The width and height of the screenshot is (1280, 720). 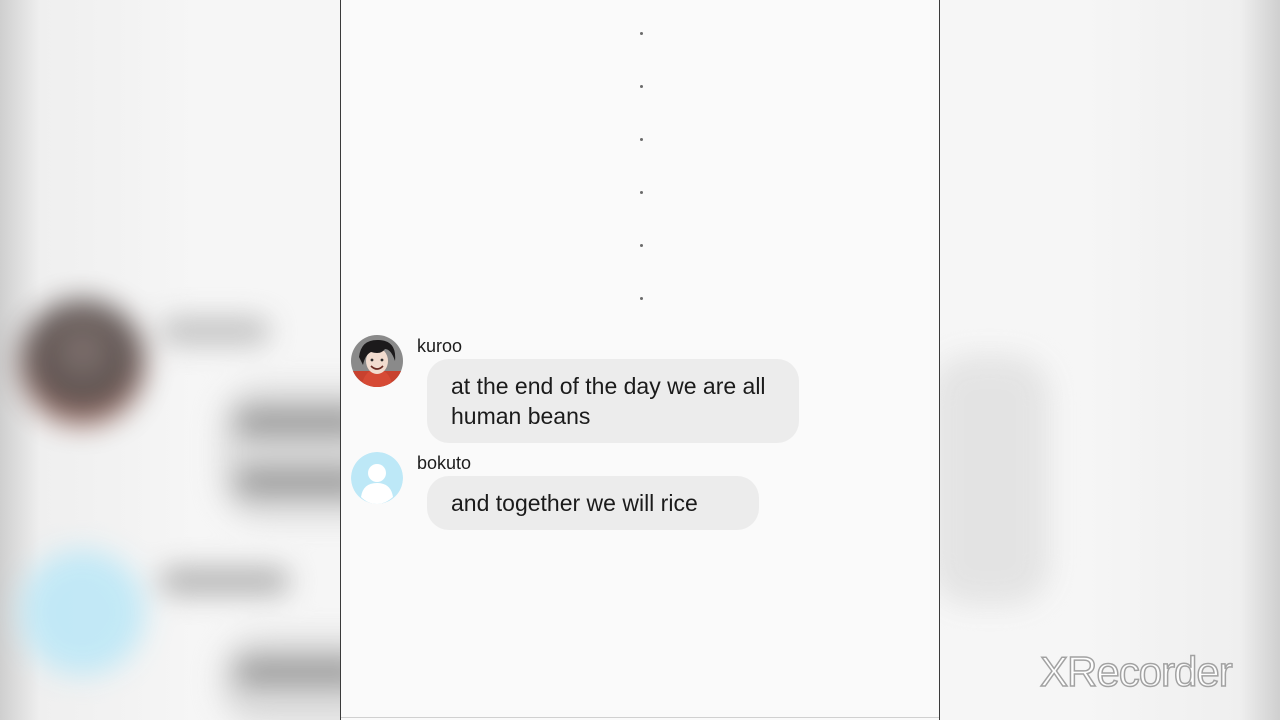 I want to click on message-bubble: and together we will rice, so click(x=593, y=503).